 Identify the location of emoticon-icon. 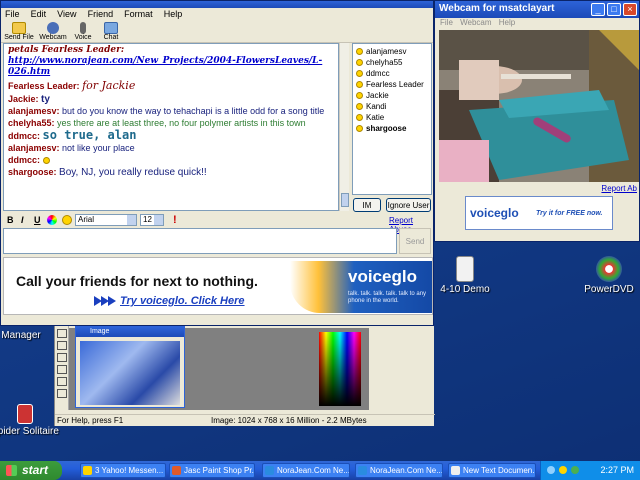
(46, 161).